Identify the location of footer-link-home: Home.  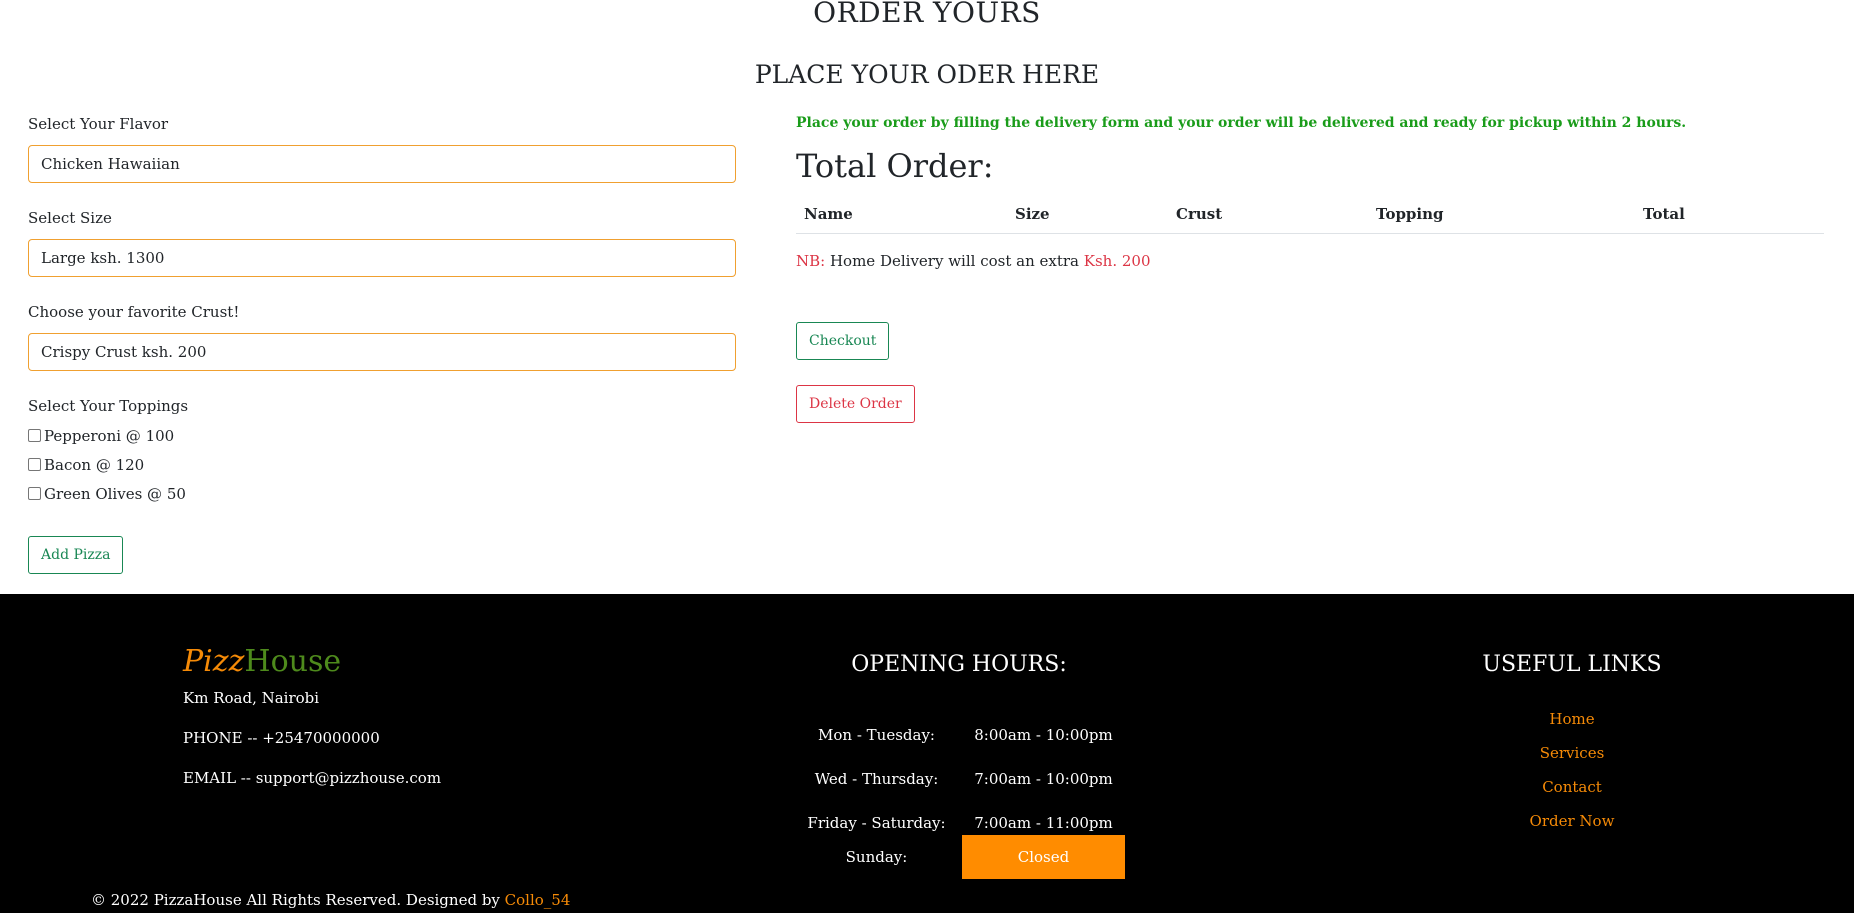
(1572, 719).